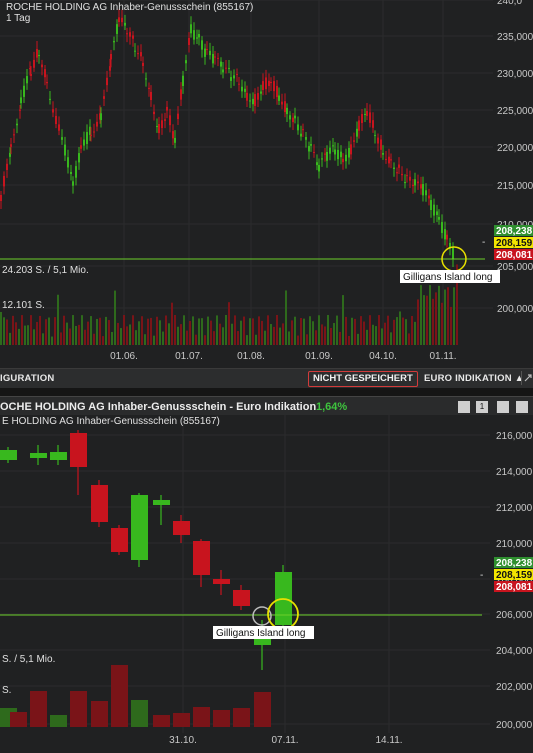 The image size is (533, 753). I want to click on price-axis-label: 205,000, so click(515, 267).